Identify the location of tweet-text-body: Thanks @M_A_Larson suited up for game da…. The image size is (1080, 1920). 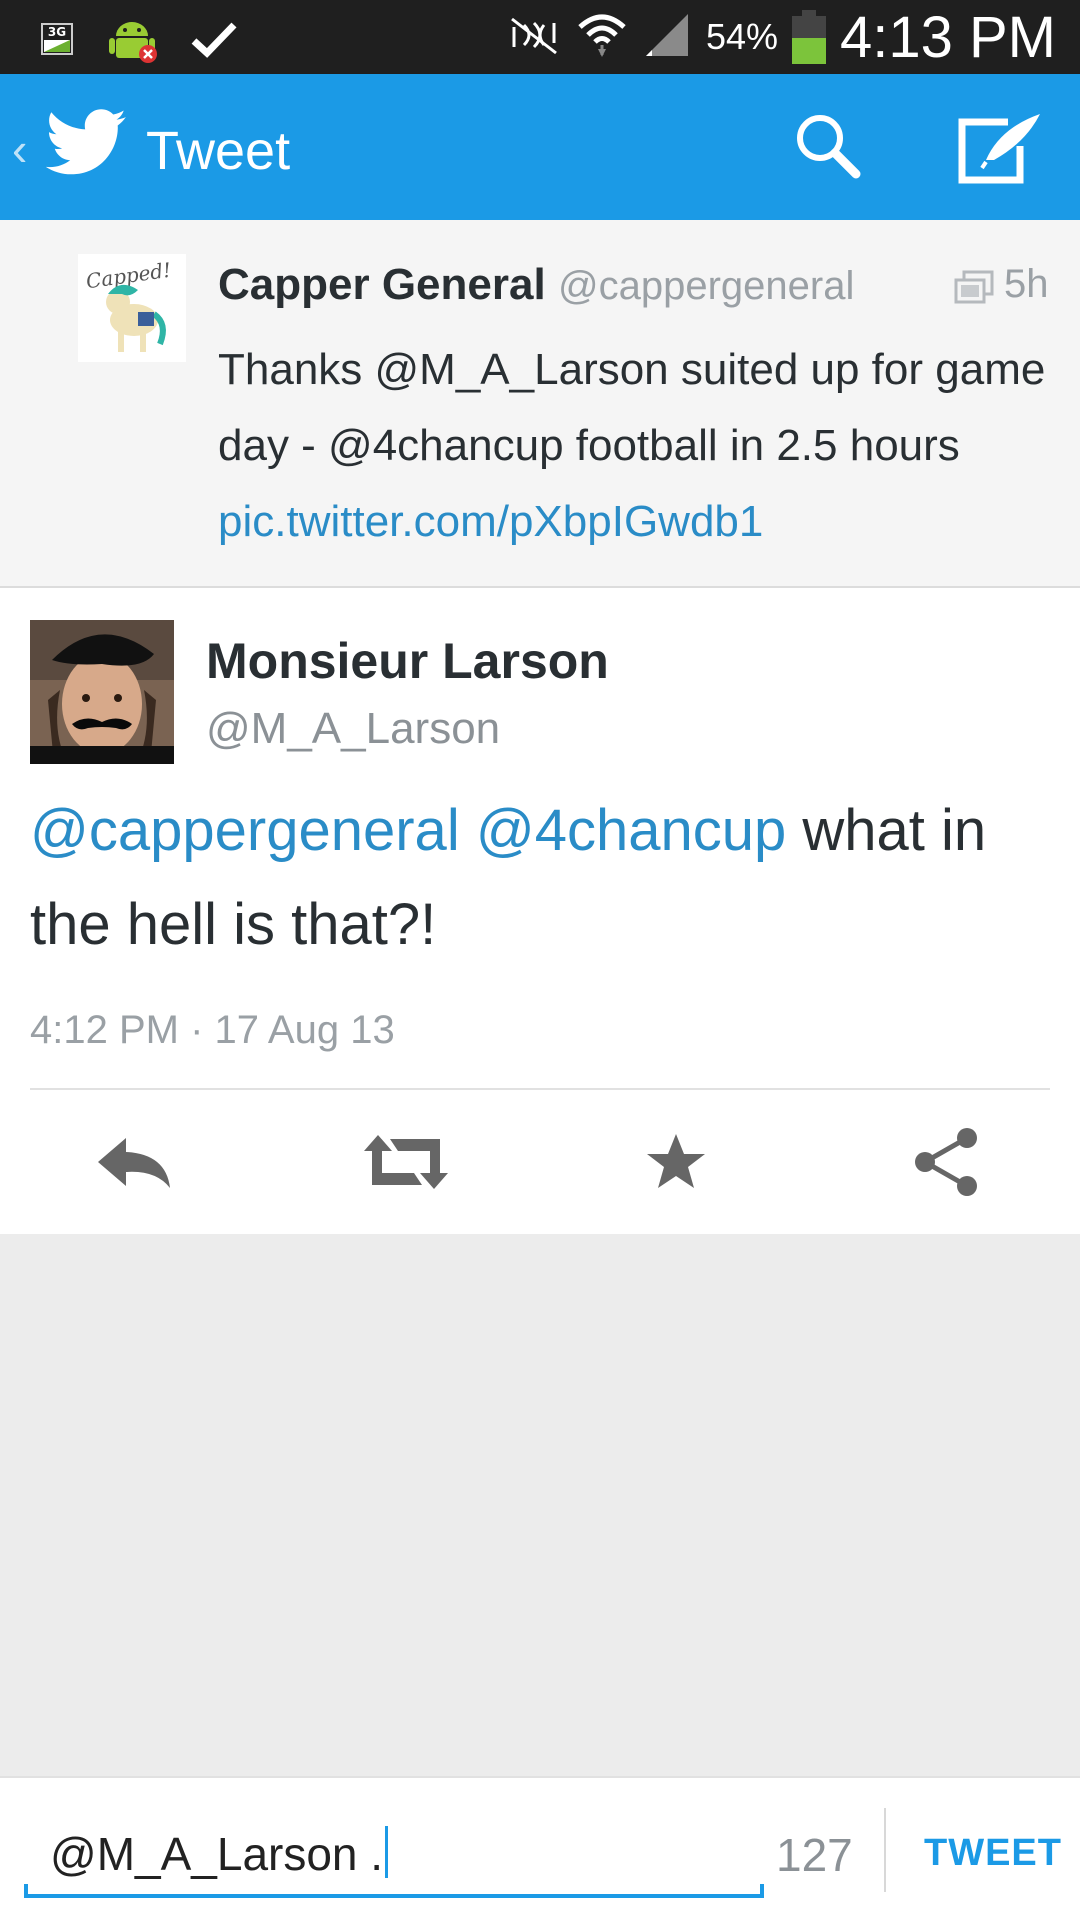
(632, 407).